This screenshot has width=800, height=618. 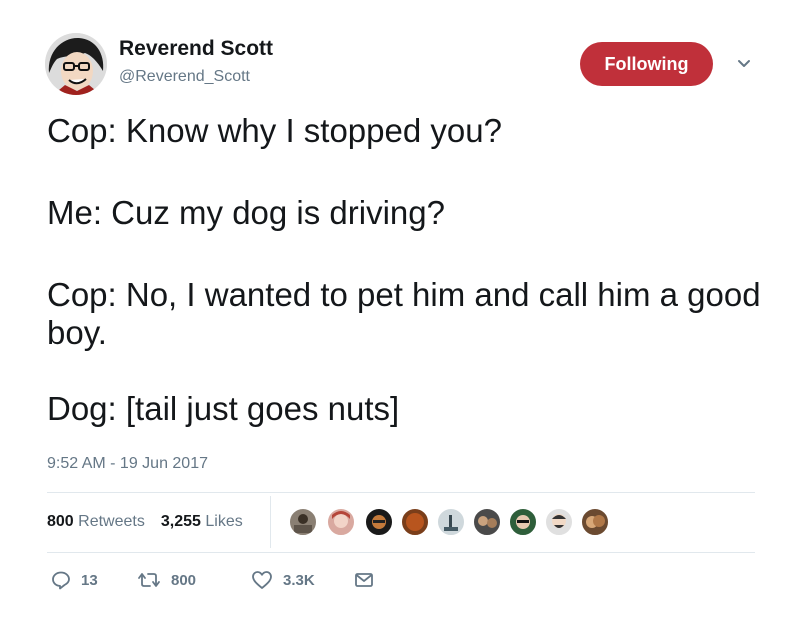 I want to click on reply-count: 13, so click(x=89, y=580).